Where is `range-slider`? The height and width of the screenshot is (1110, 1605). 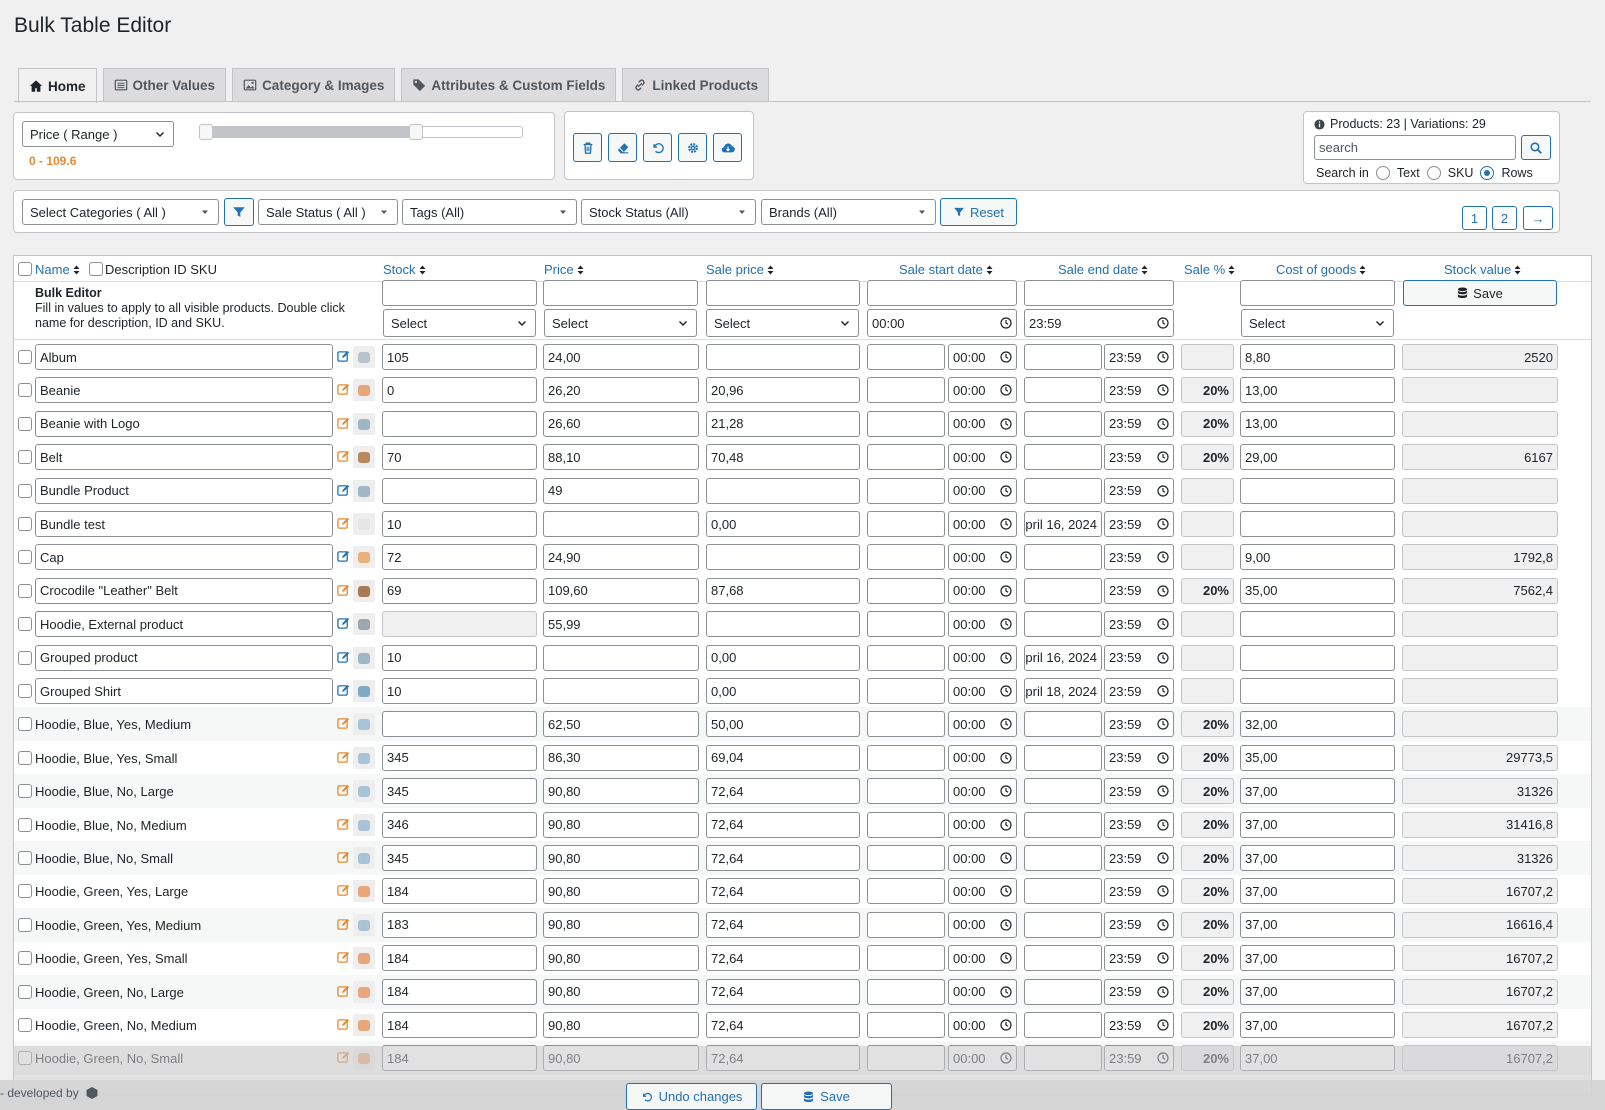
range-slider is located at coordinates (361, 132).